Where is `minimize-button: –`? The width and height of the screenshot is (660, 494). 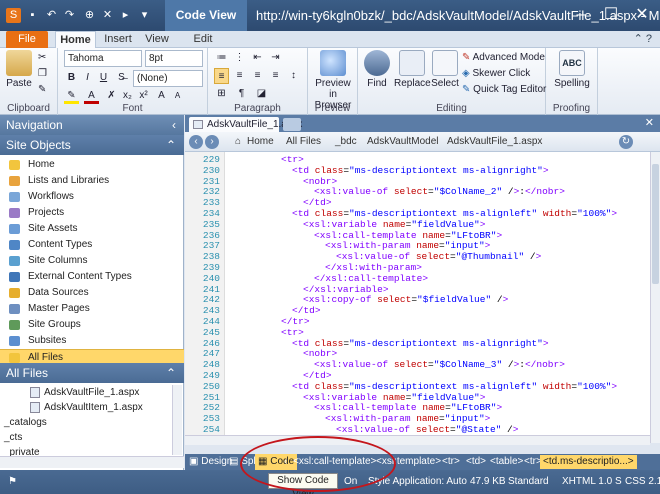
minimize-button: – is located at coordinates (581, 15).